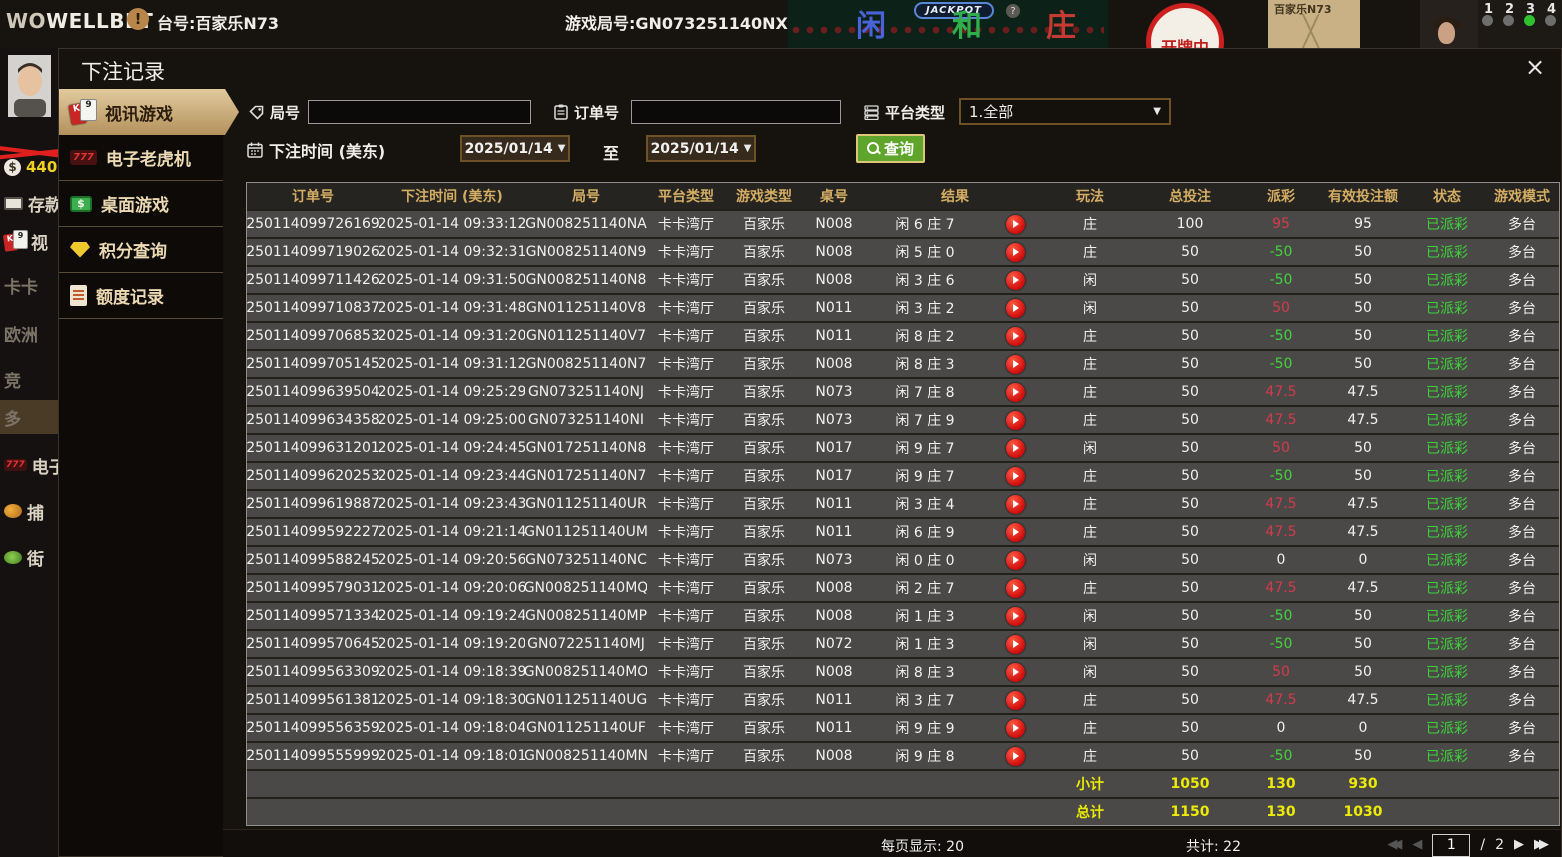  I want to click on jackpot-help-icon: ?, so click(1013, 11).